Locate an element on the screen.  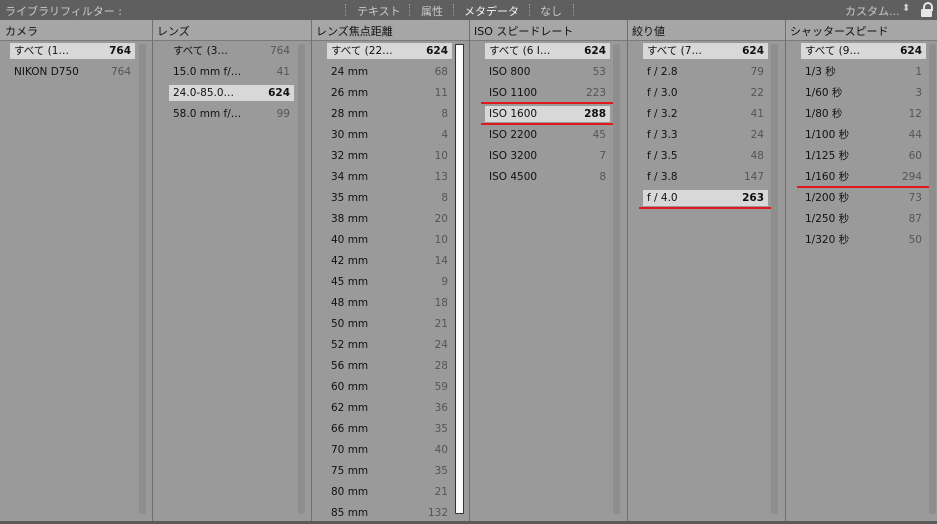
filter-row: f / 4.0 263 is located at coordinates (705, 198).